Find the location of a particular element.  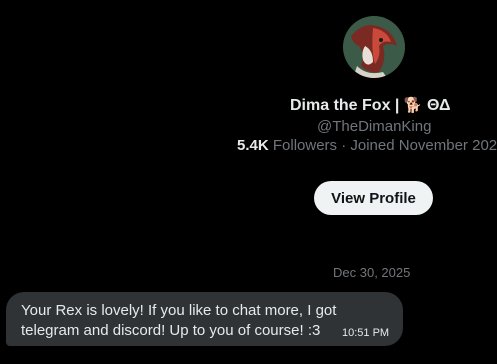

view-profile-button: View Profile is located at coordinates (373, 198).